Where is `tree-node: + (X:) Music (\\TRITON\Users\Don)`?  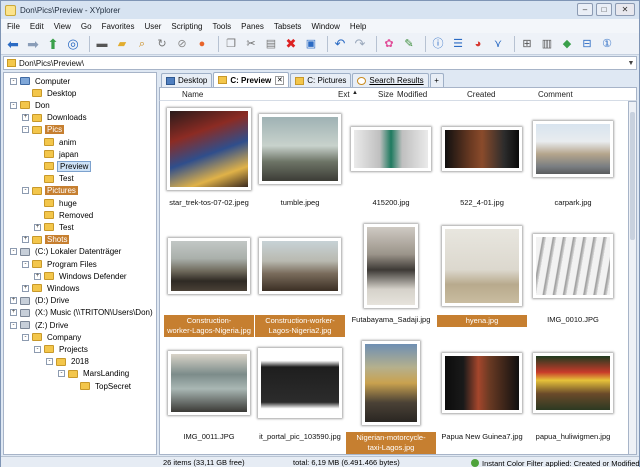
tree-node: + (X:) Music (\\TRITON\Users\Don) is located at coordinates (82, 313).